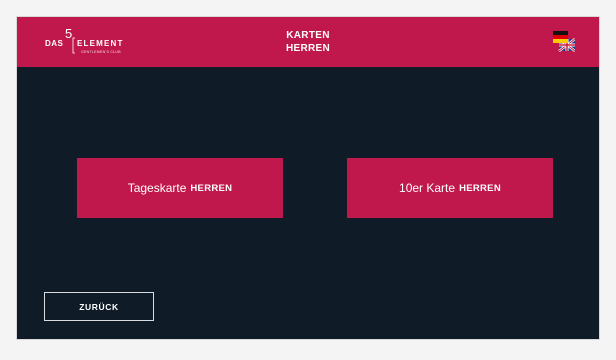 This screenshot has height=360, width=616. What do you see at coordinates (157, 188) in the screenshot?
I see `day-ticket-label: Tageskarte` at bounding box center [157, 188].